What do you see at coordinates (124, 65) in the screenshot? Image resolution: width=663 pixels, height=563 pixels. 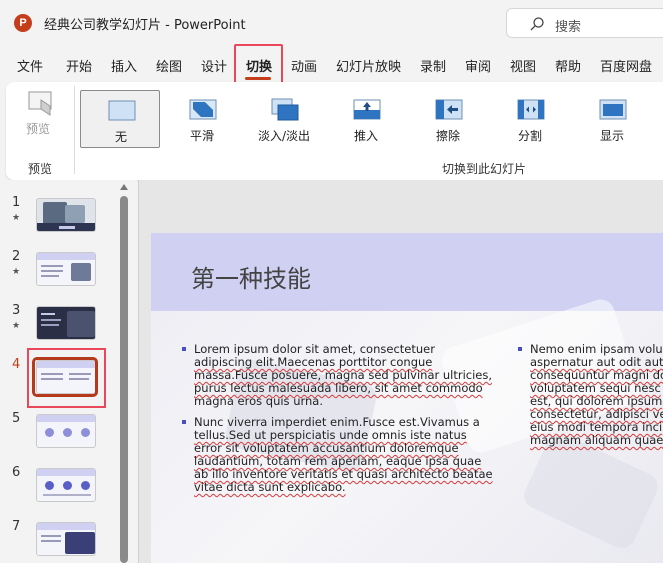 I see `tab-insert: 插入` at bounding box center [124, 65].